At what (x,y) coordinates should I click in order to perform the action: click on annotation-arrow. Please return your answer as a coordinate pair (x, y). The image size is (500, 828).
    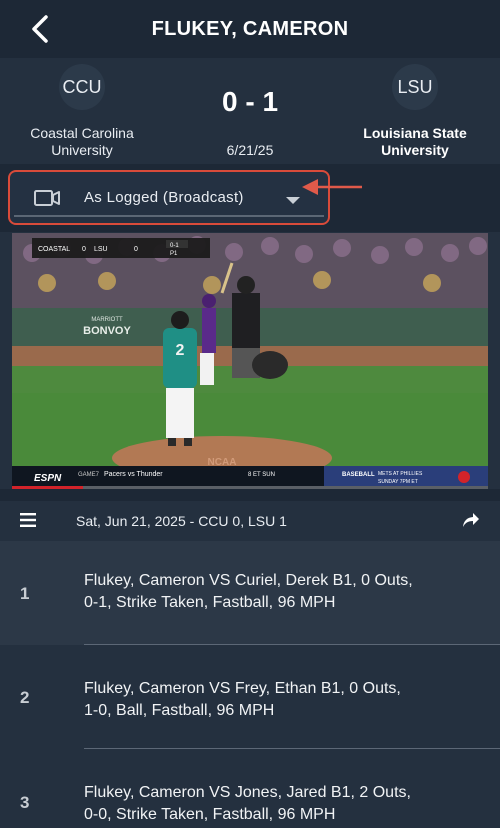
    Looking at the image, I should click on (332, 187).